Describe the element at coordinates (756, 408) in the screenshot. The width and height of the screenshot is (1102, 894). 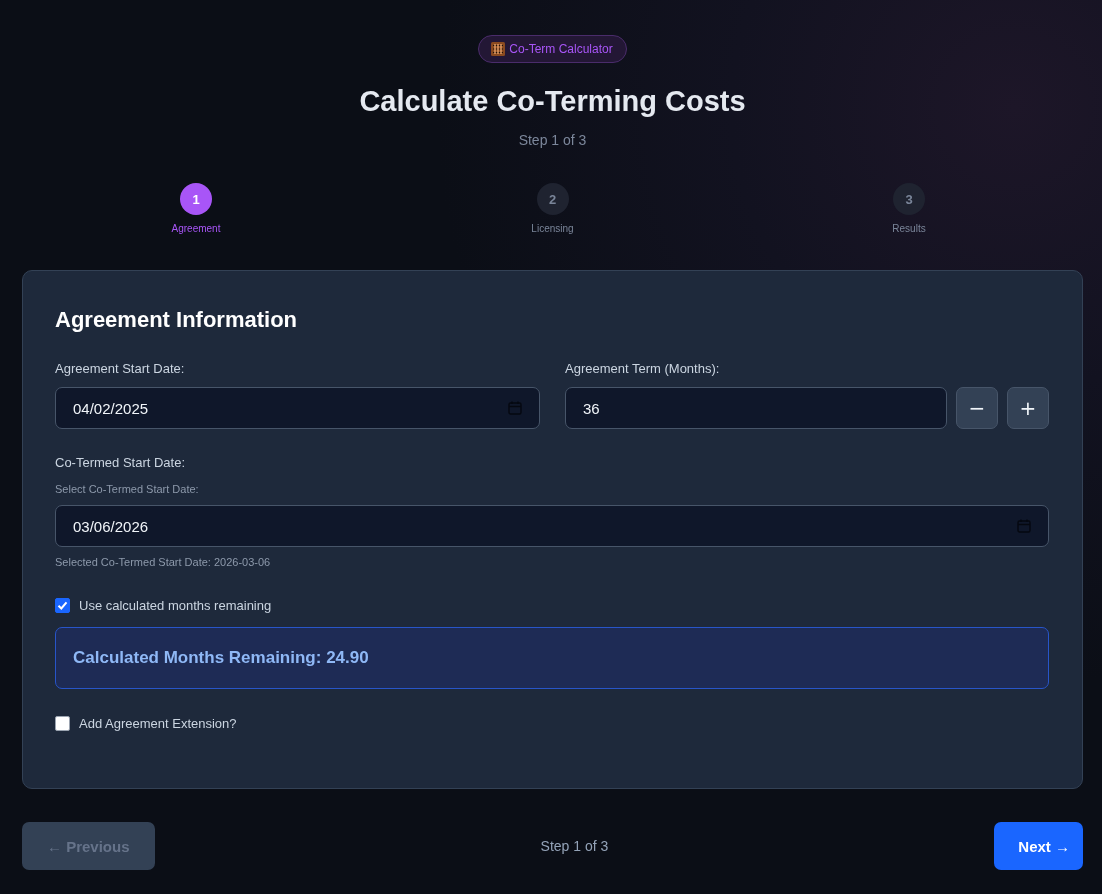
I see `number-field: 36` at that location.